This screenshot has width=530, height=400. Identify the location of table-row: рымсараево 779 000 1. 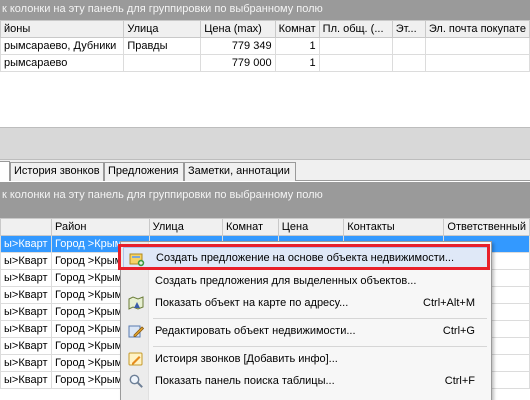
(265, 63).